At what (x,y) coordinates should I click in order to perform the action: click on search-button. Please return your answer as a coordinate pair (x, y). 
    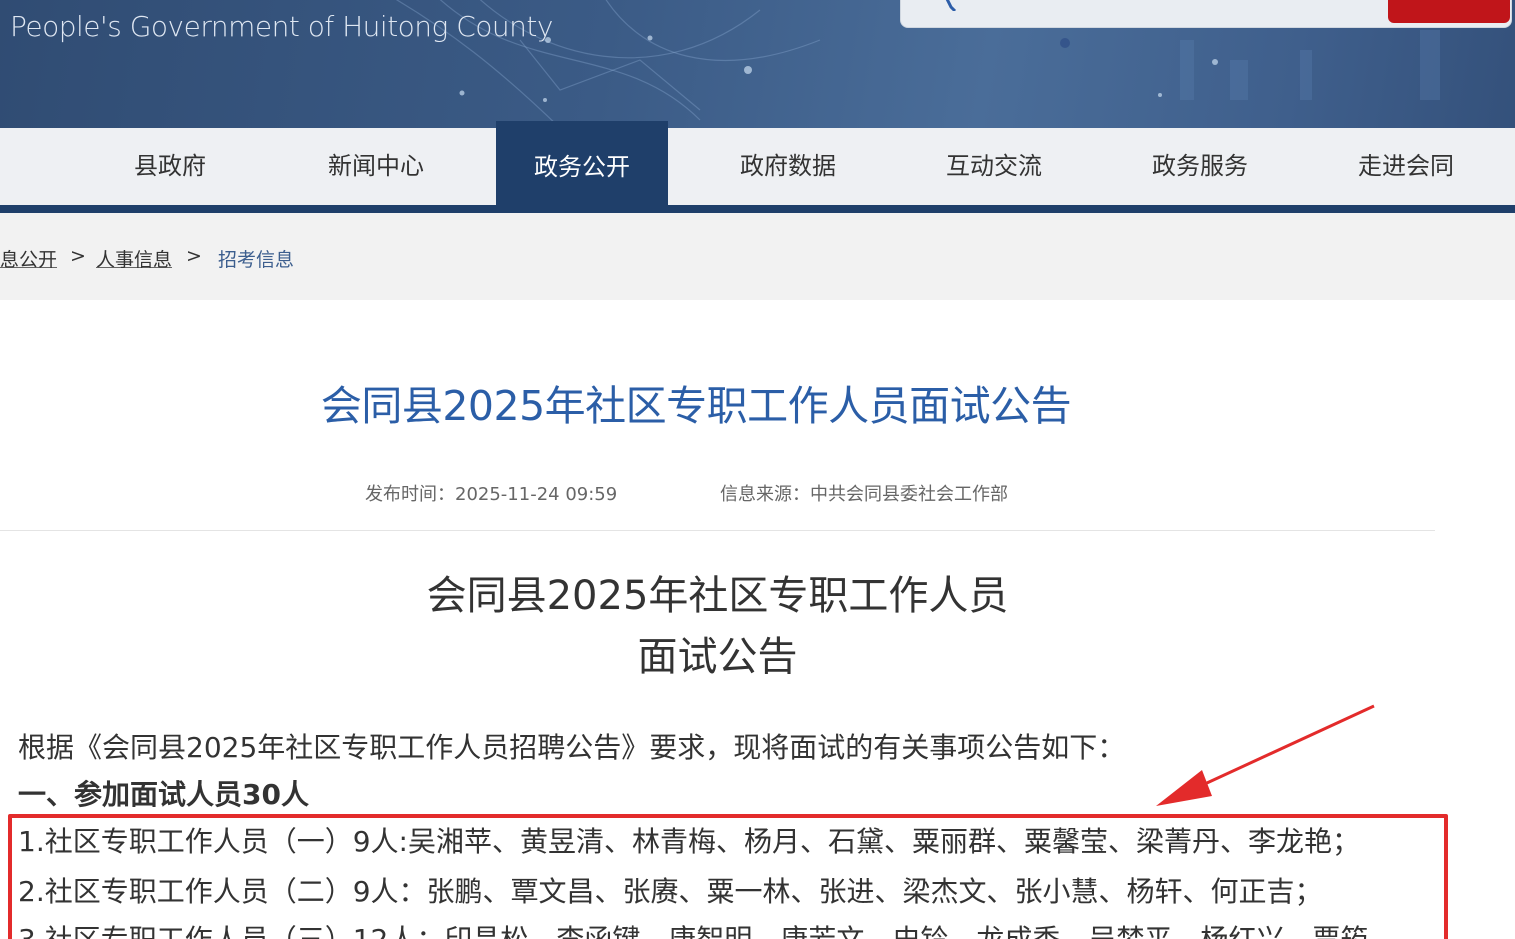
    Looking at the image, I should click on (1449, 11).